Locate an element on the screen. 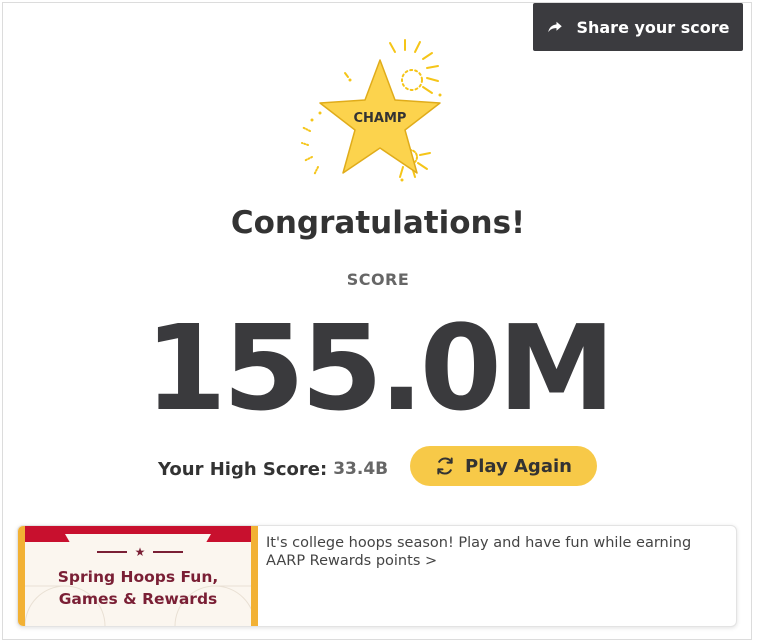 The image size is (760, 643). star-icon: ★ is located at coordinates (140, 552).